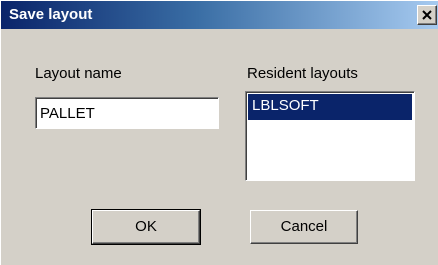 Image resolution: width=438 pixels, height=265 pixels. Describe the element at coordinates (78, 73) in the screenshot. I see `layout-name-label: Layout name` at that location.